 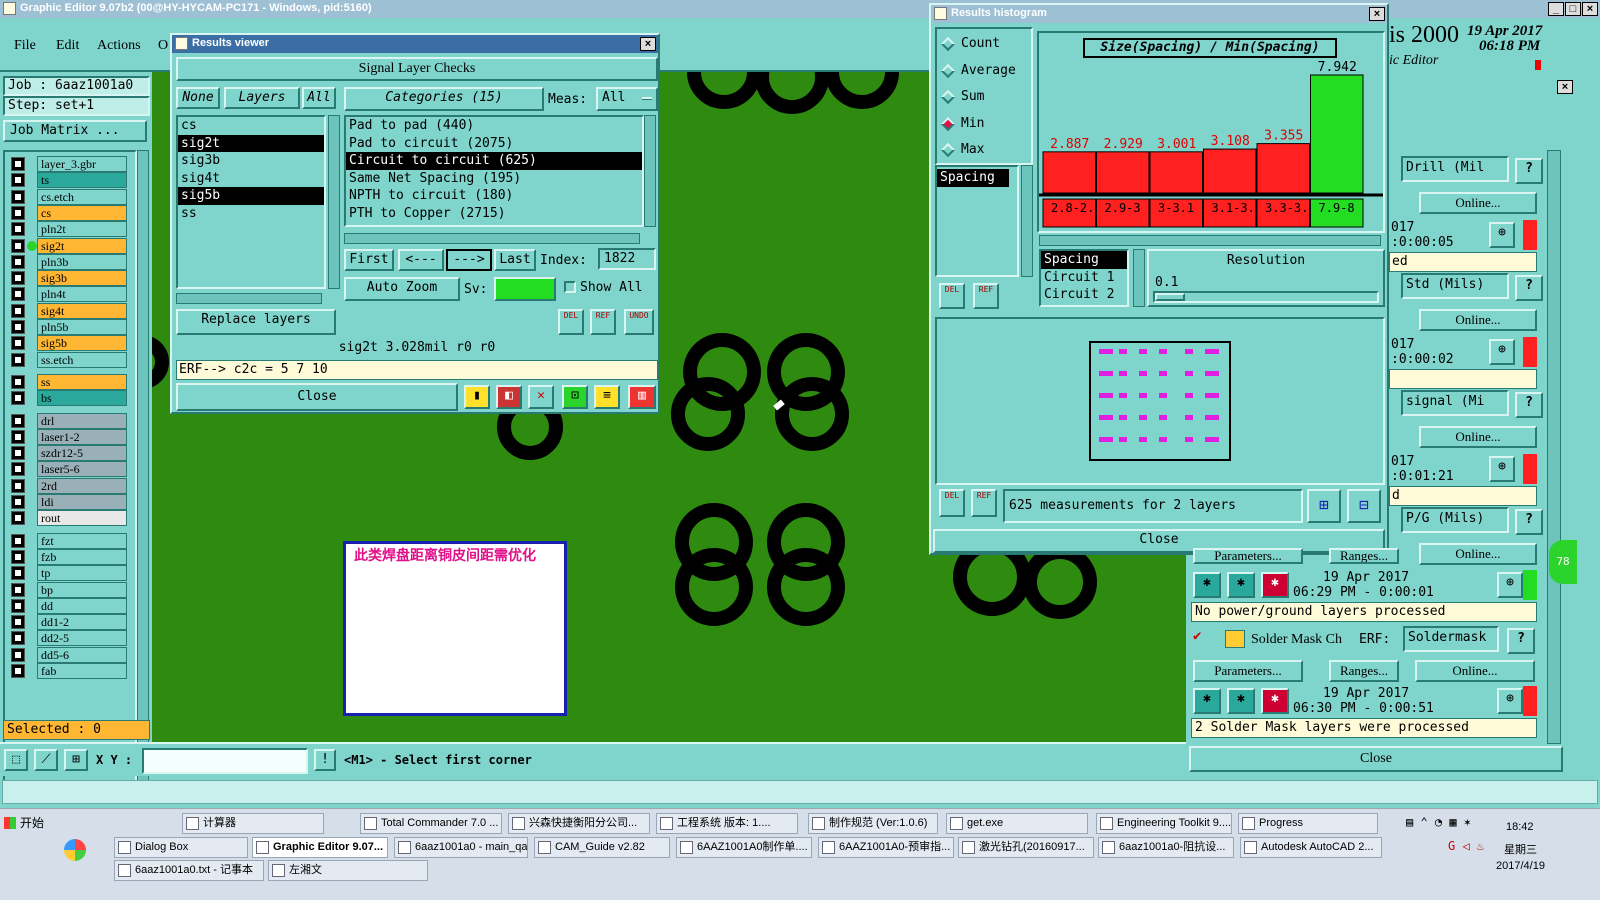 I want to click on layer-row: ss.etch, so click(x=69, y=359).